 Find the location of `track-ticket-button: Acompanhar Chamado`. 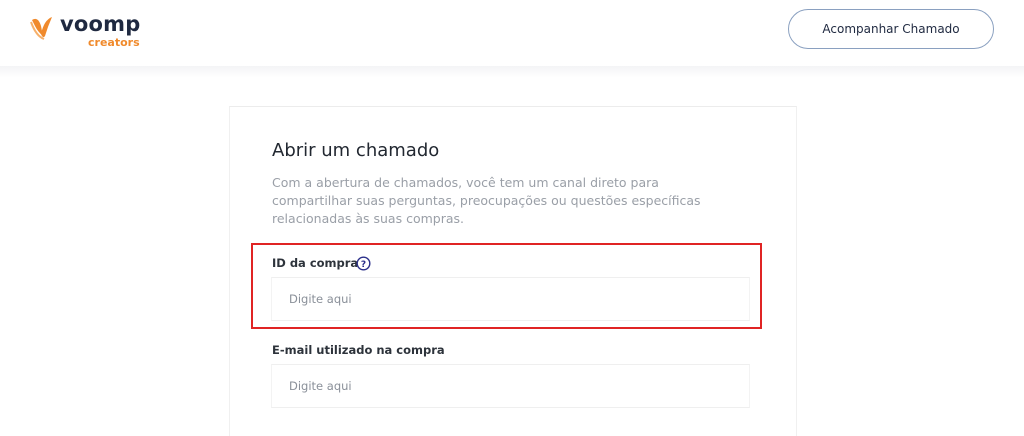

track-ticket-button: Acompanhar Chamado is located at coordinates (891, 29).